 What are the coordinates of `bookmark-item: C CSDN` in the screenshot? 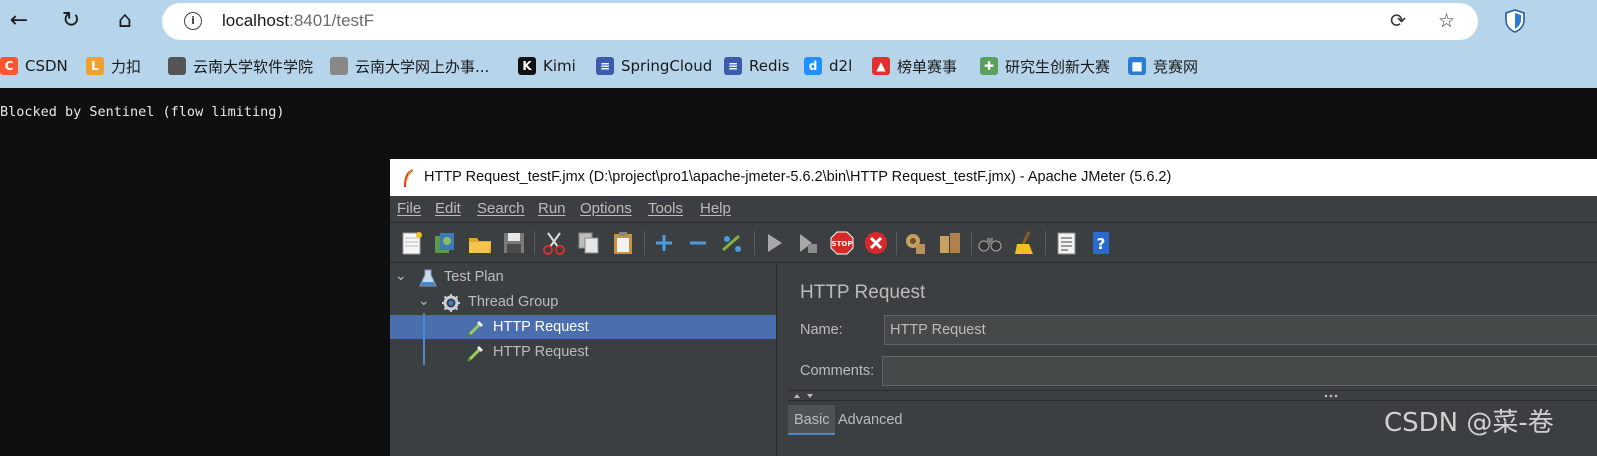 It's located at (34, 66).